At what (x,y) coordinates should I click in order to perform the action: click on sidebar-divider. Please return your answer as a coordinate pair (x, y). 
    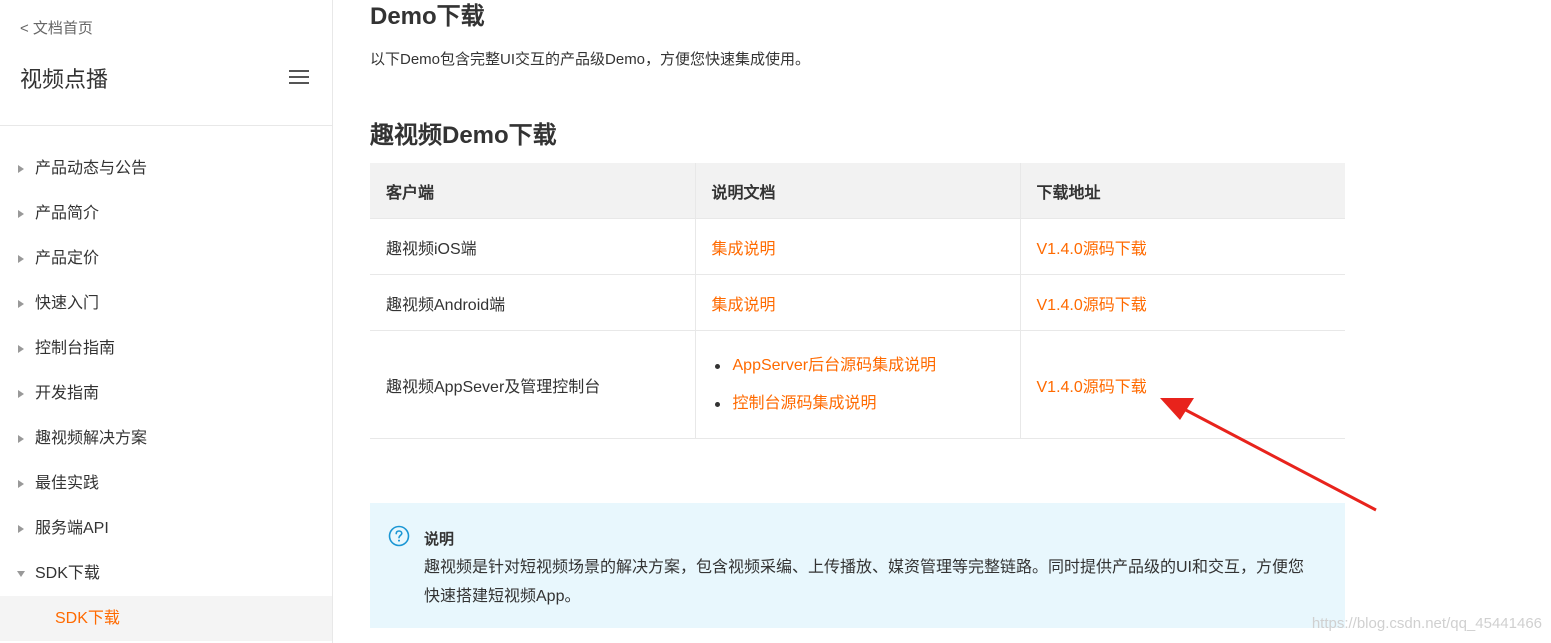
    Looking at the image, I should click on (166, 125).